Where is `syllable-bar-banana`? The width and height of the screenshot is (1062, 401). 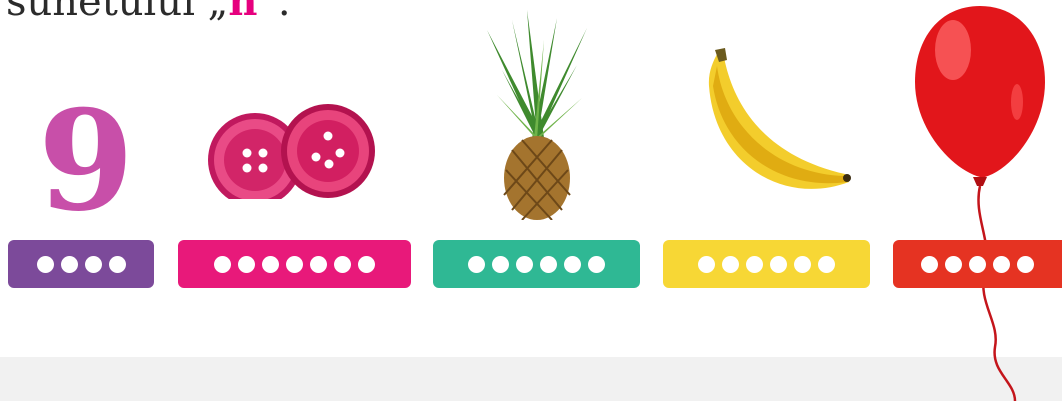 syllable-bar-banana is located at coordinates (766, 264).